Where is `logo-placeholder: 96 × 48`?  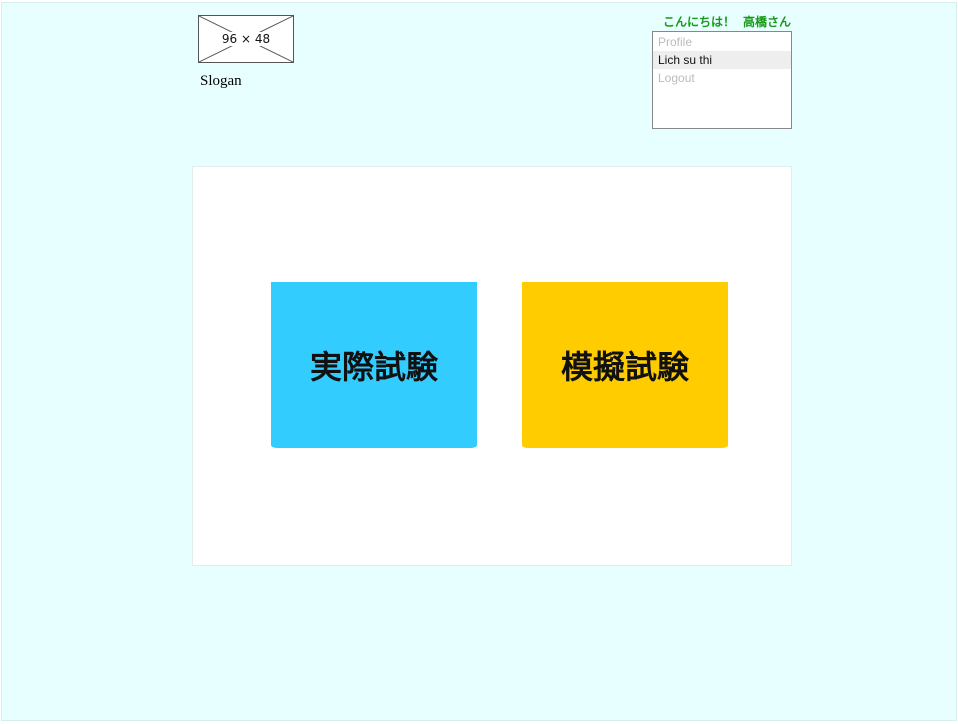 logo-placeholder: 96 × 48 is located at coordinates (246, 39).